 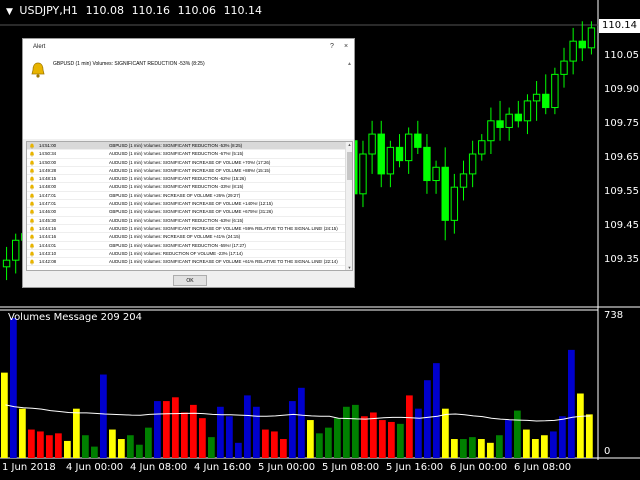 What do you see at coordinates (9, 12) in the screenshot?
I see `dropdown-triangle-icon: ▼` at bounding box center [9, 12].